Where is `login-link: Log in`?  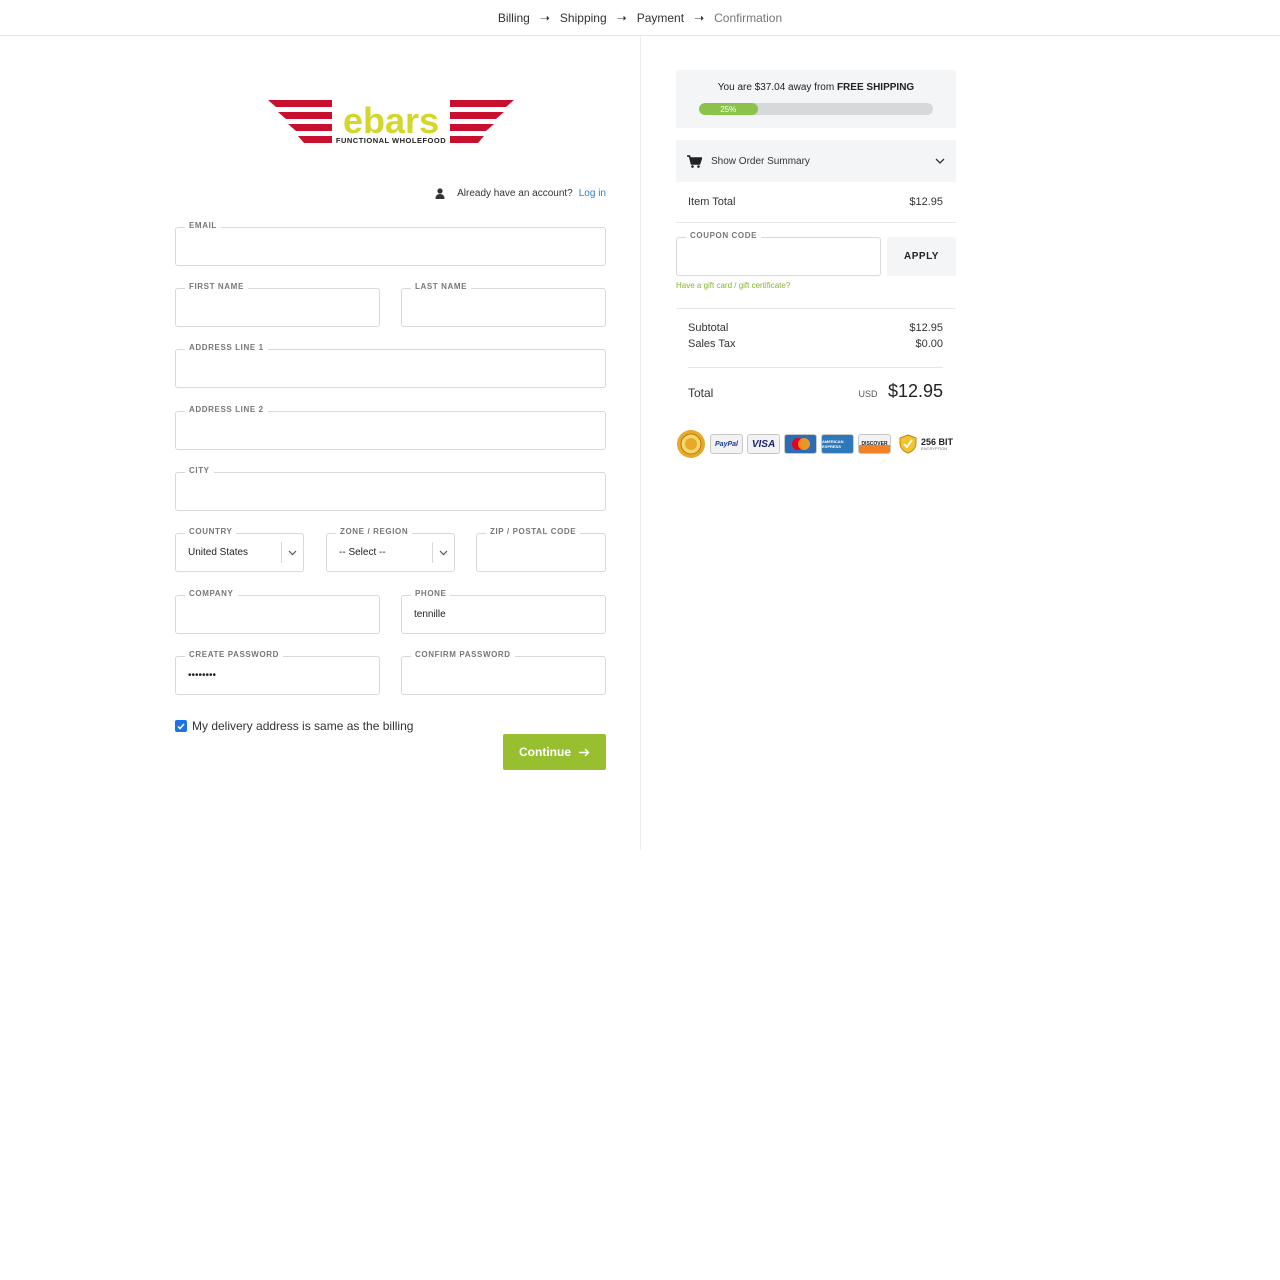
login-link: Log in is located at coordinates (592, 193).